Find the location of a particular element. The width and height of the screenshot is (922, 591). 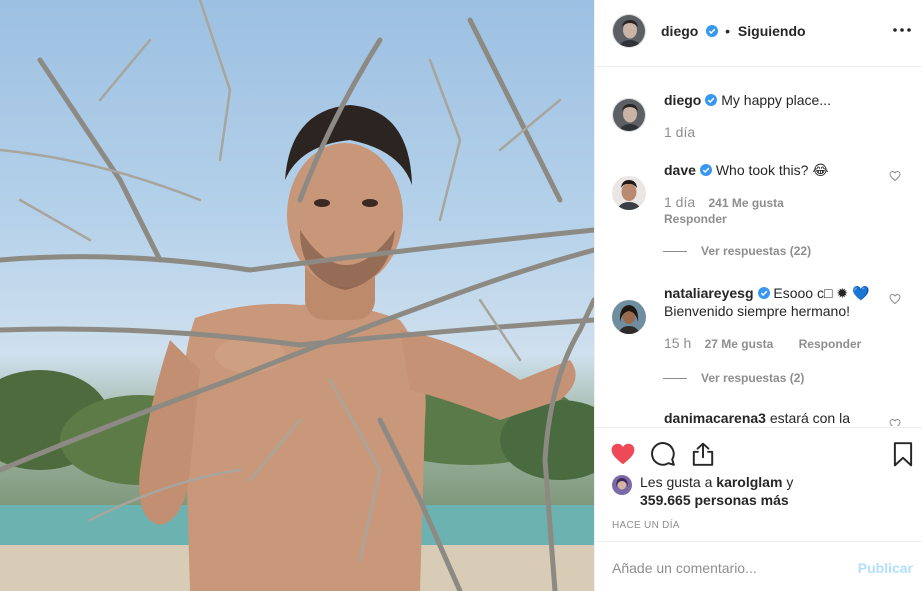

comment-text: dave Who took this? 😂 is located at coordinates (775, 170).